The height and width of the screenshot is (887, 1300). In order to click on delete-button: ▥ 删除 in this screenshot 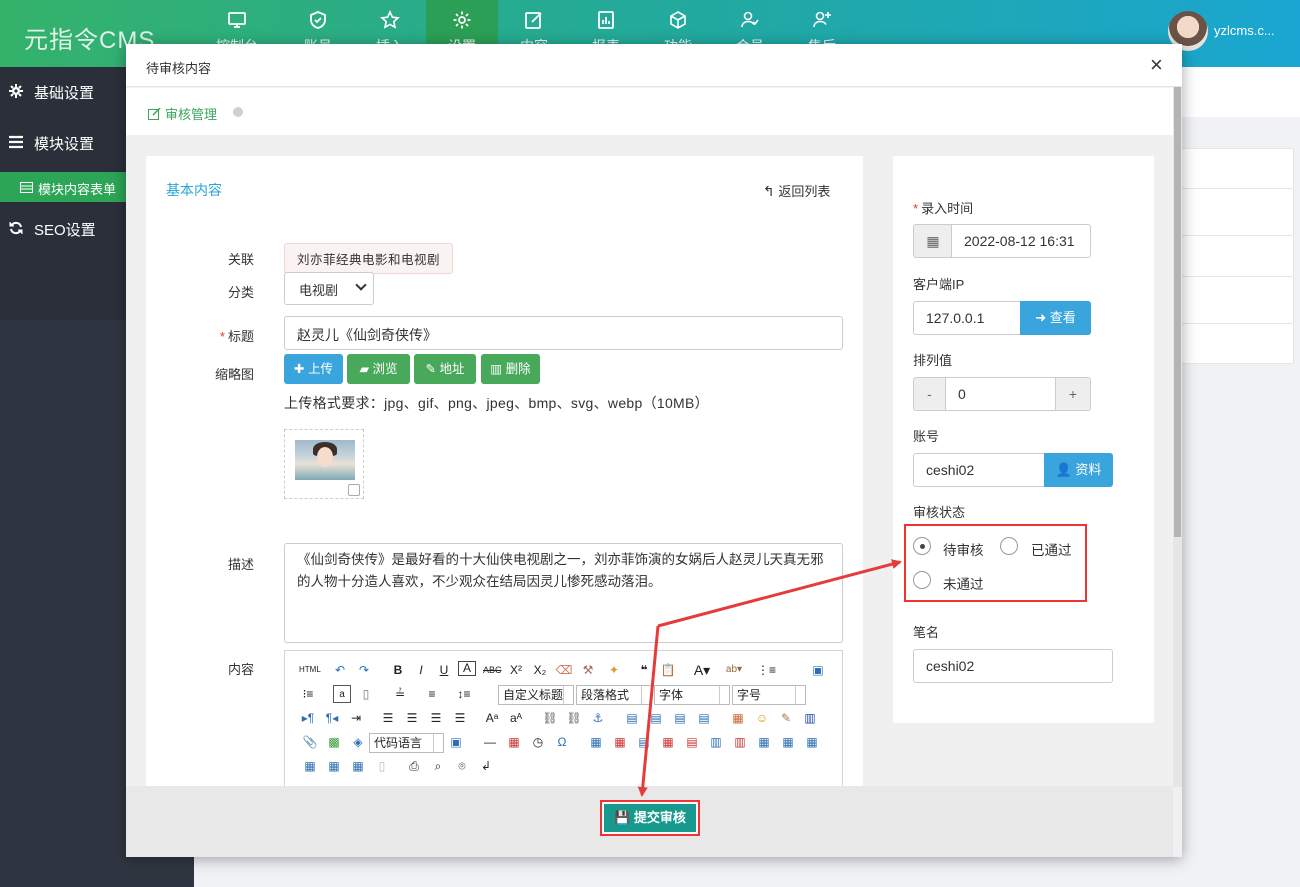, I will do `click(510, 369)`.